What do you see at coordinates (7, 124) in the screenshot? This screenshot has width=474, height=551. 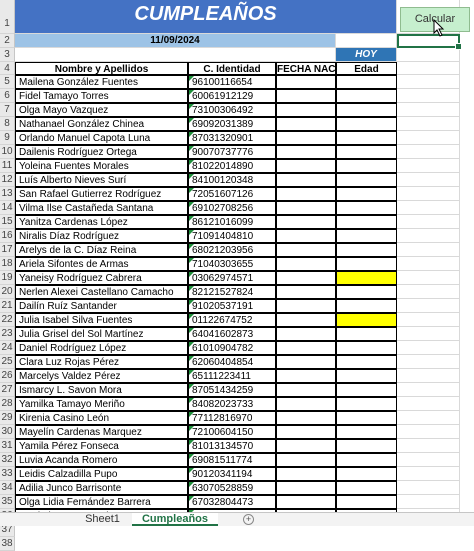 I see `row-header: 8` at bounding box center [7, 124].